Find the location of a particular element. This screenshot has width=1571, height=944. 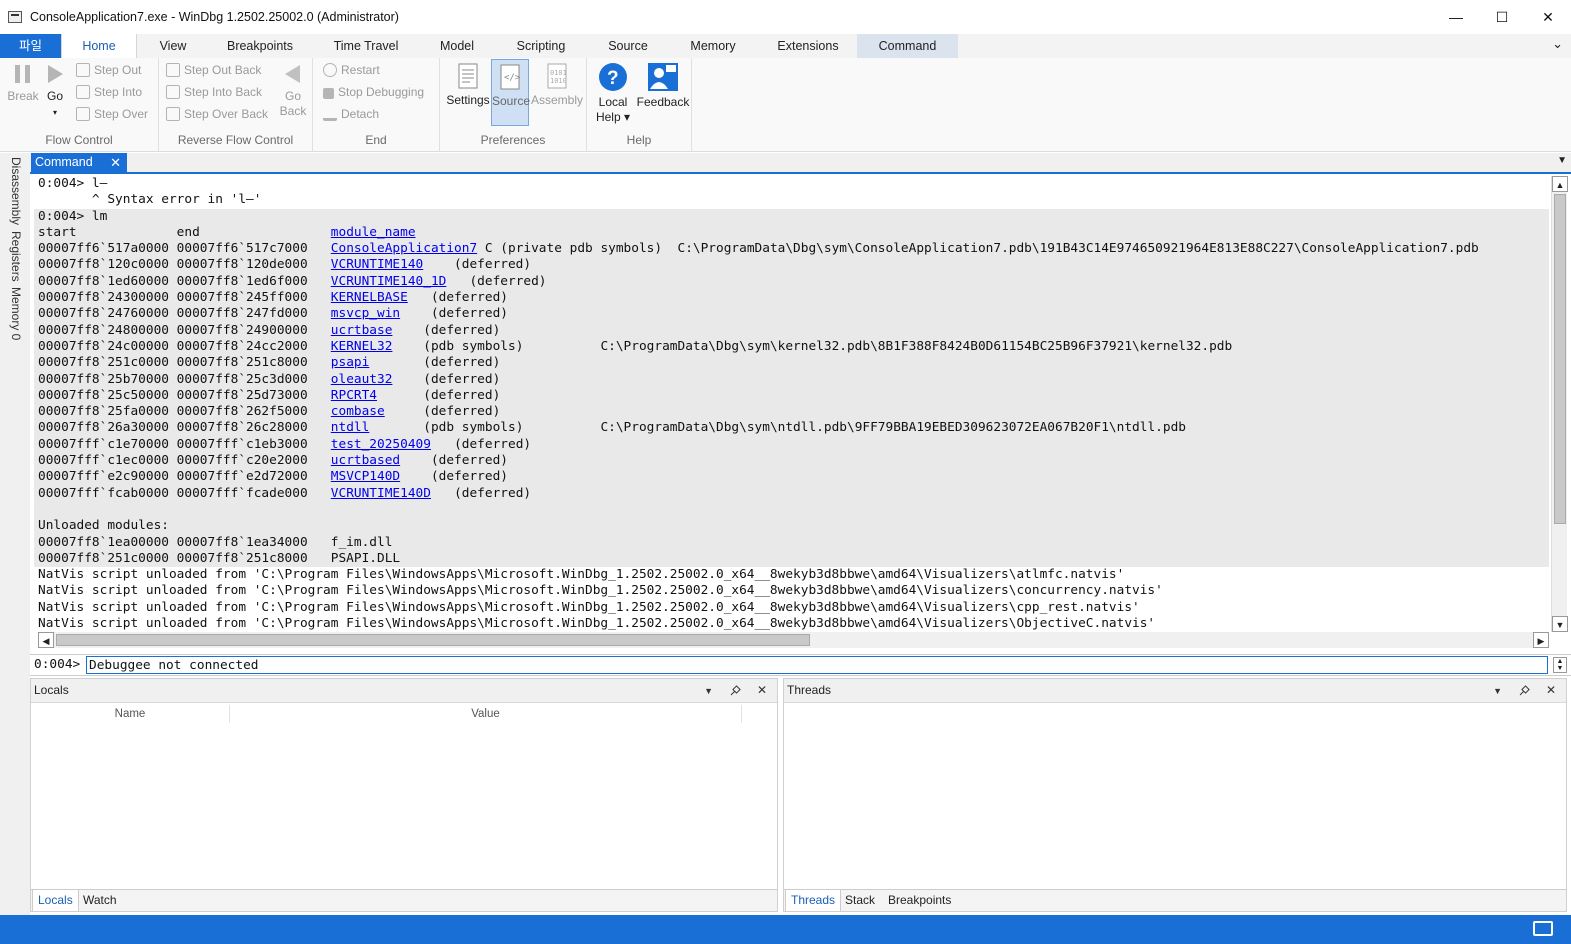

module-link: ntdll is located at coordinates (350, 427).